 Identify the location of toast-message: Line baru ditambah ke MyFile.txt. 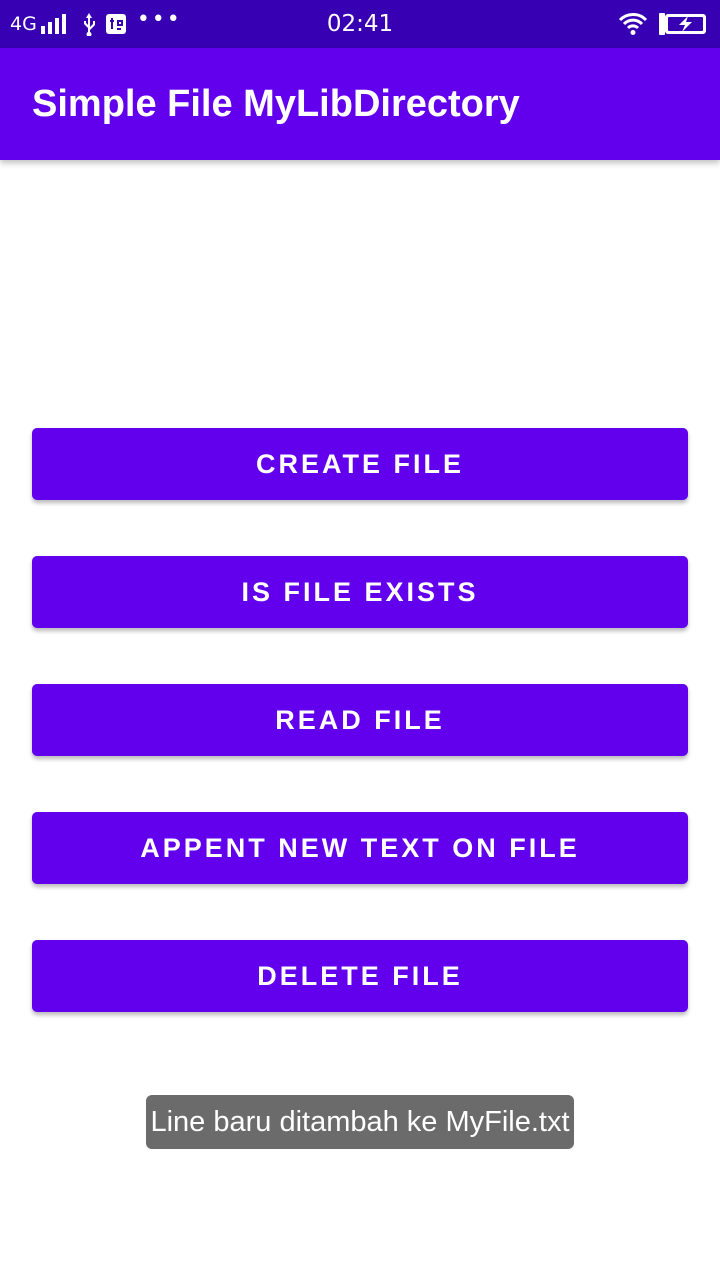
(360, 1122).